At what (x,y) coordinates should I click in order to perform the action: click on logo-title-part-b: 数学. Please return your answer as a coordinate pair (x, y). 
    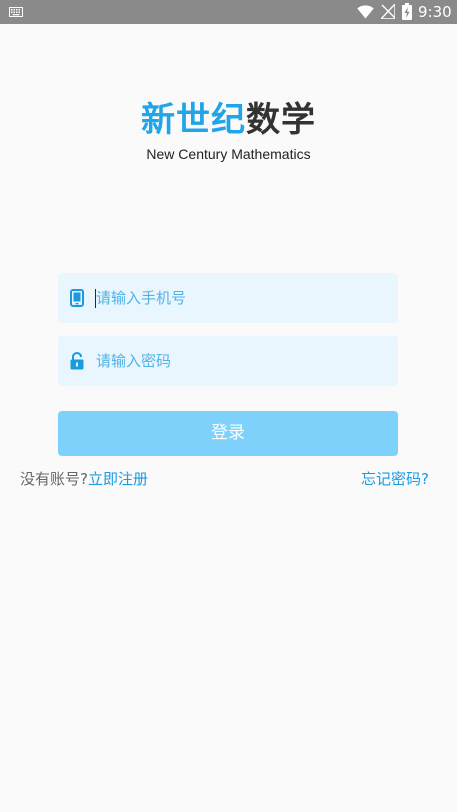
    Looking at the image, I should click on (281, 120).